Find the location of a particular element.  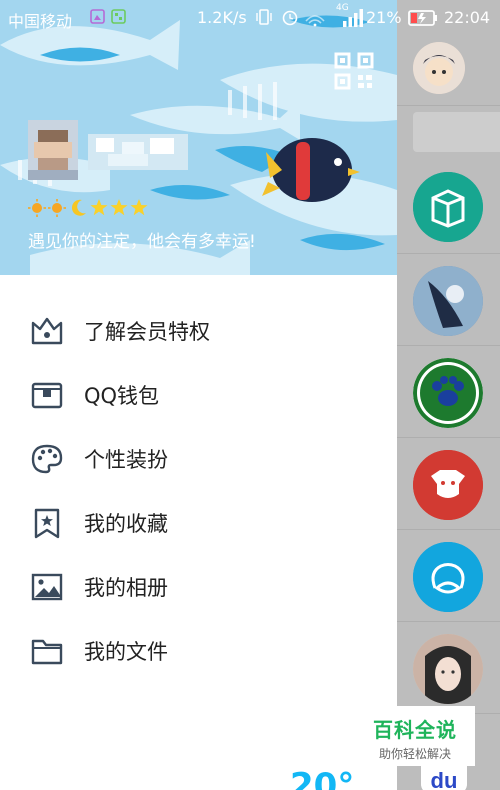

battery-icon is located at coordinates (423, 20).